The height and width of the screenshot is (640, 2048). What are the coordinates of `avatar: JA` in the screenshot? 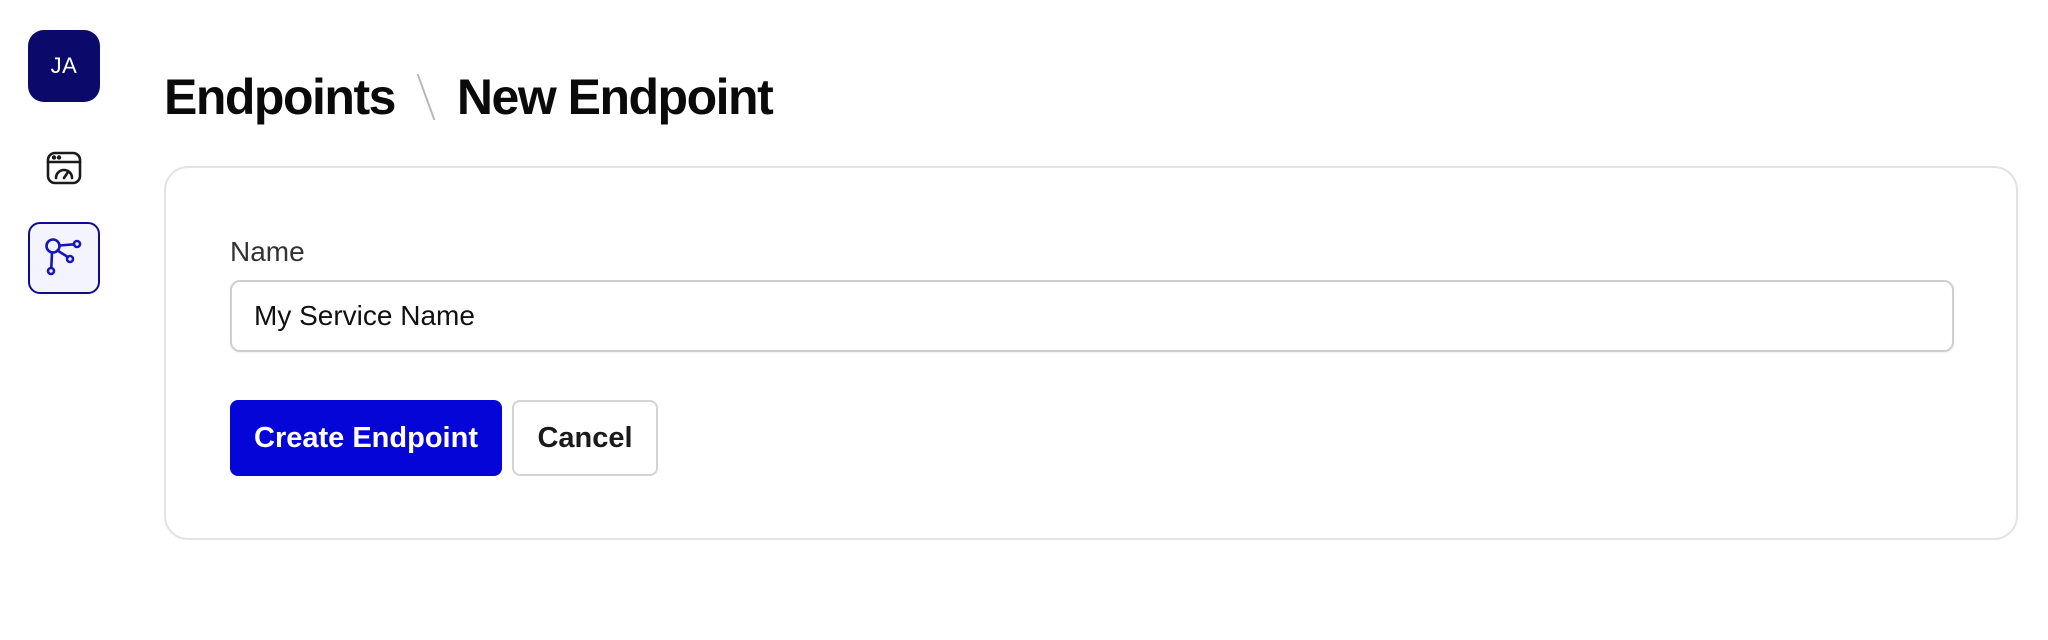 It's located at (64, 66).